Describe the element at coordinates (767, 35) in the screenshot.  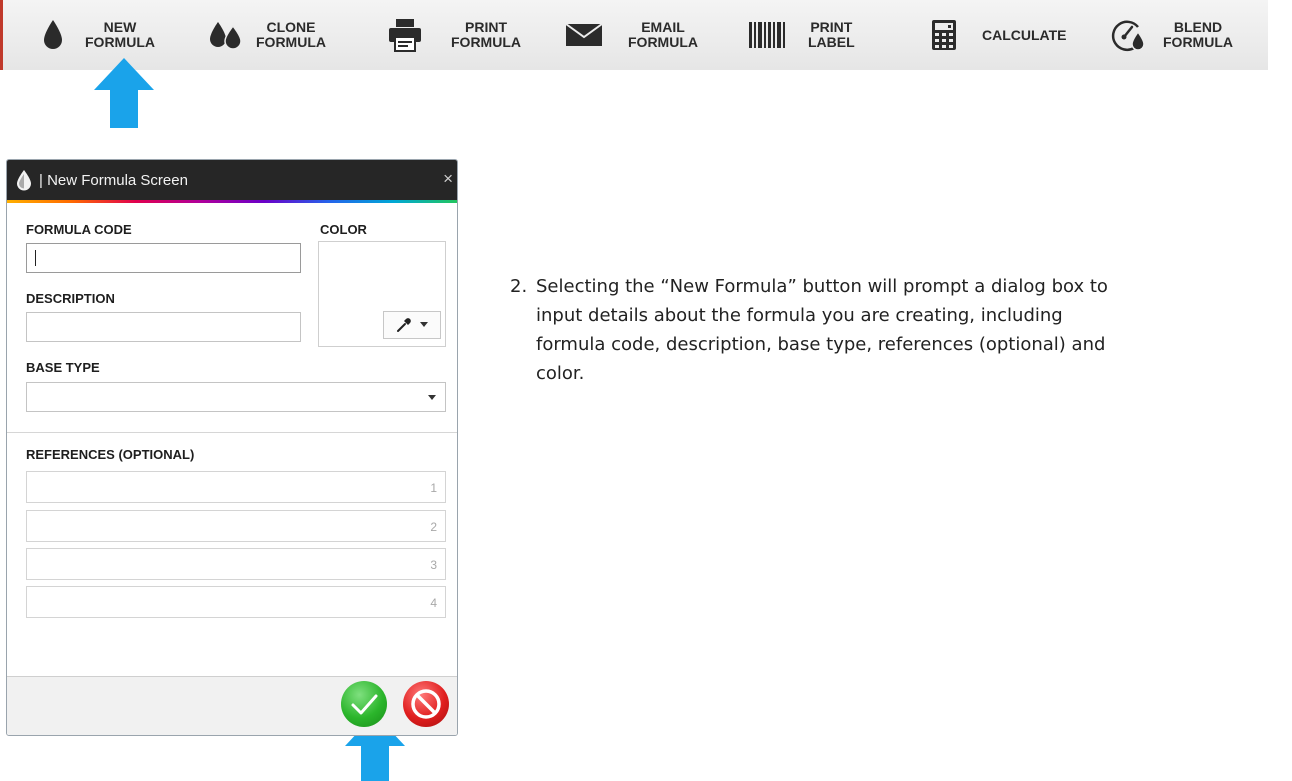
I see `barcode-icon` at that location.